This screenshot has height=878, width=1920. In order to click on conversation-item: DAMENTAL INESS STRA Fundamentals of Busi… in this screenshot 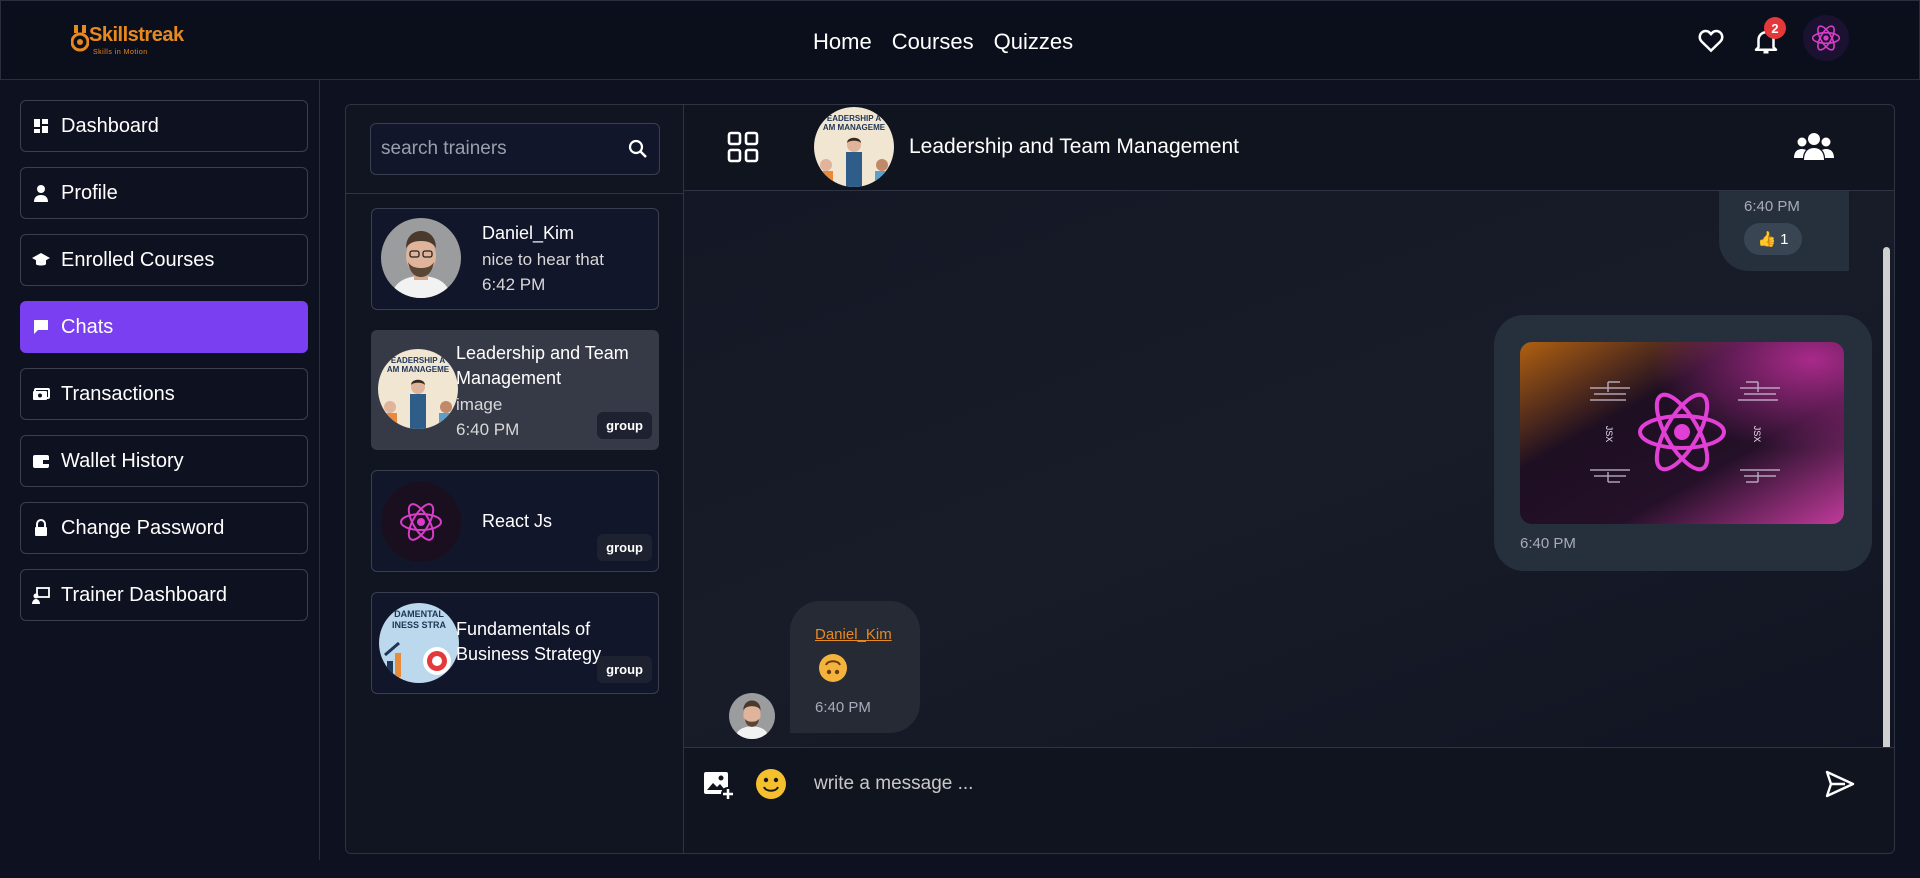, I will do `click(515, 643)`.